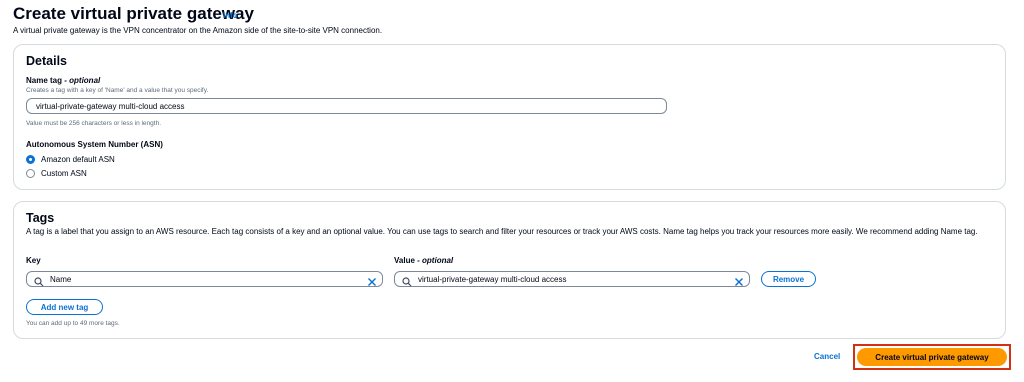 The width and height of the screenshot is (1024, 382). What do you see at coordinates (94, 144) in the screenshot?
I see `asn-label: Autonomous System Number (ASN)` at bounding box center [94, 144].